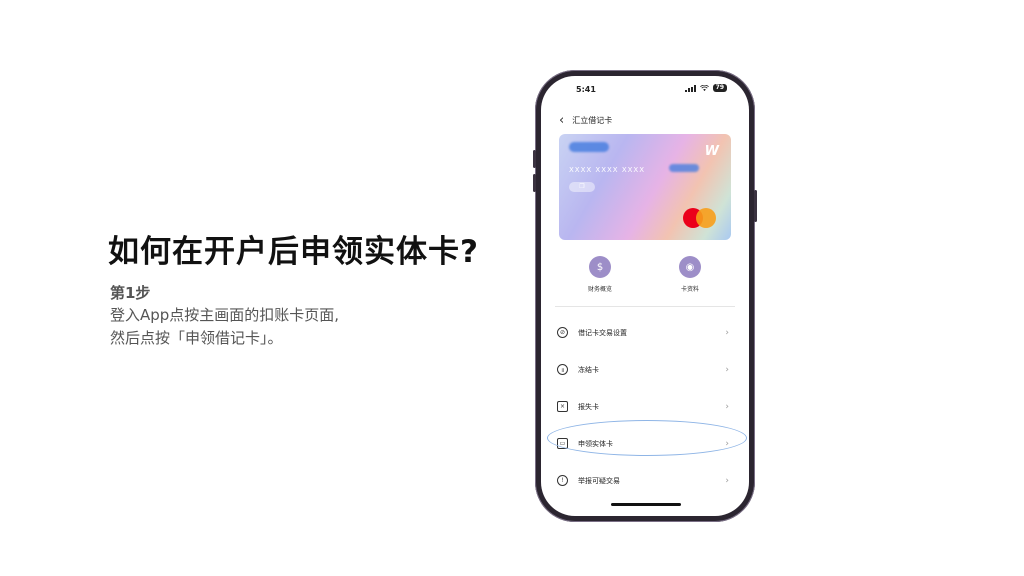  What do you see at coordinates (690, 88) in the screenshot?
I see `signal-icon` at bounding box center [690, 88].